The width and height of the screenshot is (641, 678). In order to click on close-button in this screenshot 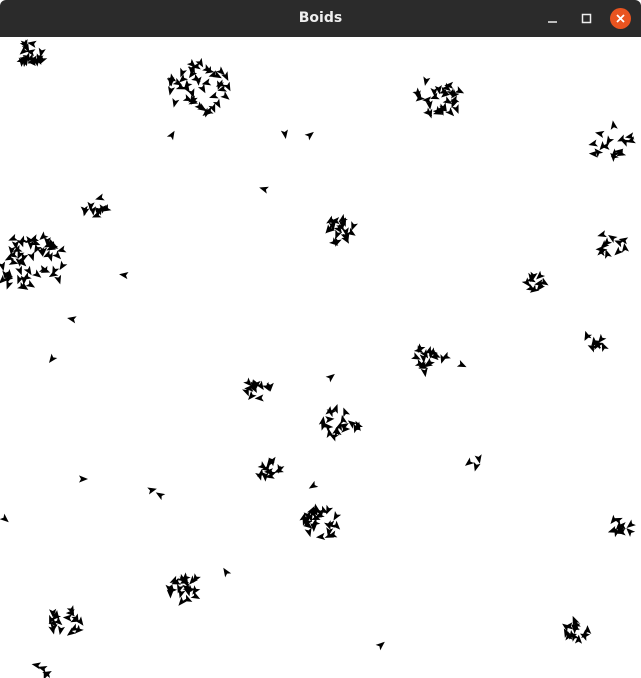, I will do `click(620, 18)`.